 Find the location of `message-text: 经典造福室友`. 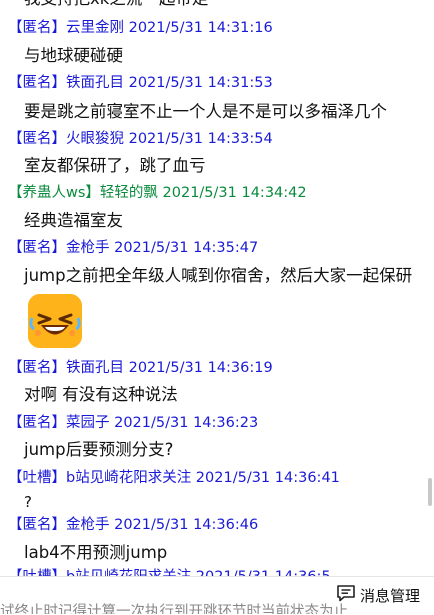

message-text: 经典造福室友 is located at coordinates (73, 220).